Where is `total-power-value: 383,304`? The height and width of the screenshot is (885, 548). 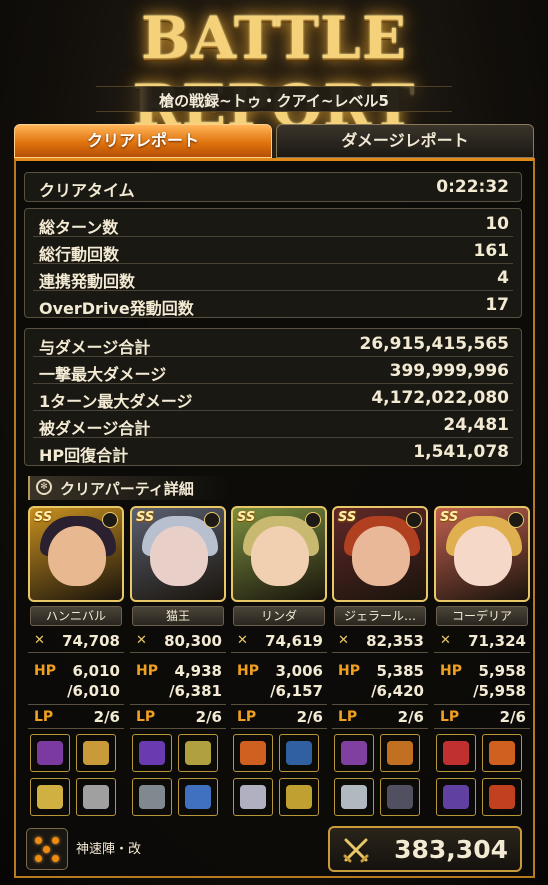 total-power-value: 383,304 is located at coordinates (451, 849).